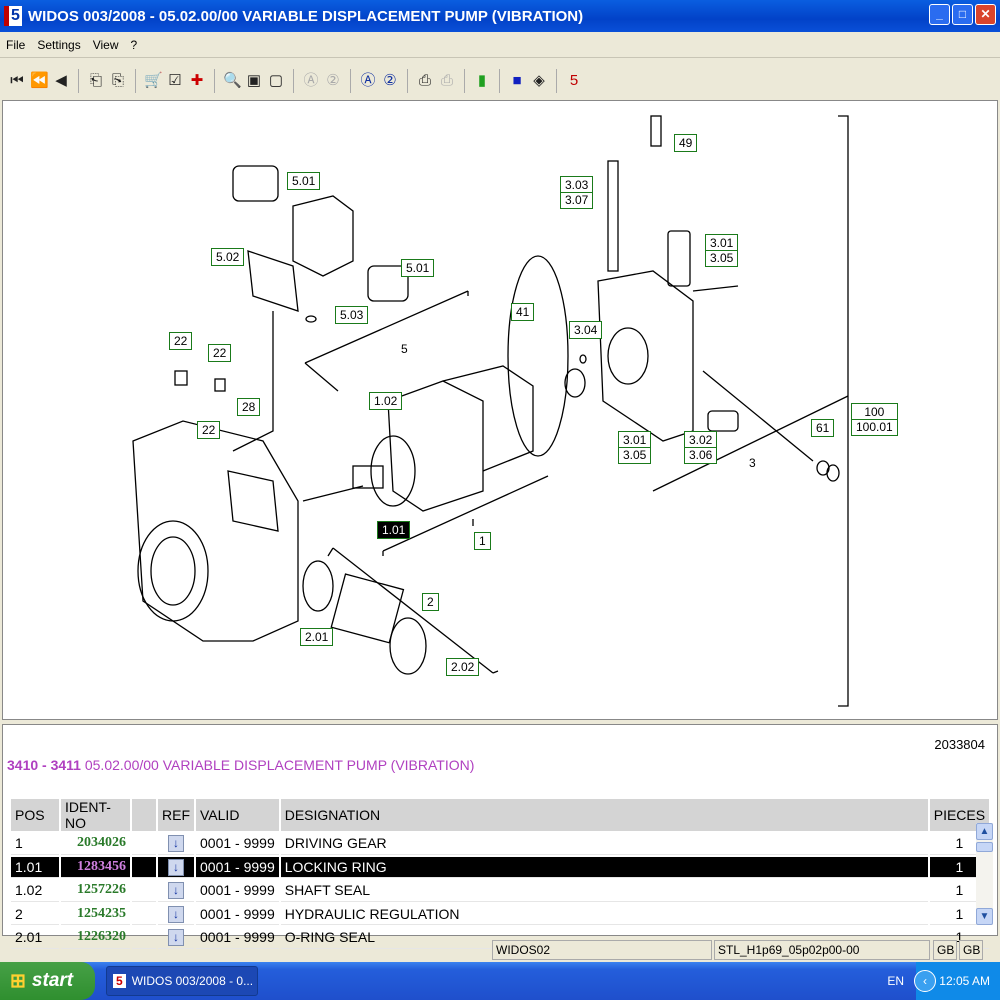  What do you see at coordinates (701, 440) in the screenshot?
I see `callout-text: 3.02` at bounding box center [701, 440].